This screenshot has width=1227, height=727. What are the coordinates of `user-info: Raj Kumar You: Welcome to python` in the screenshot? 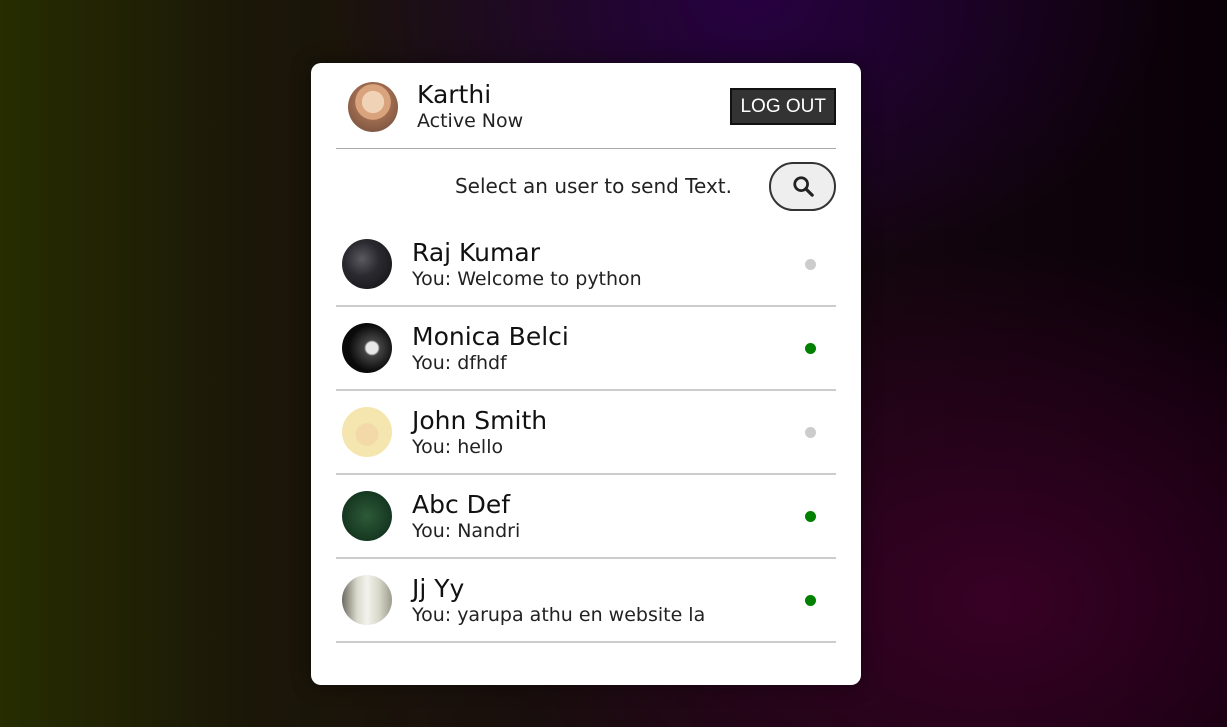 It's located at (608, 264).